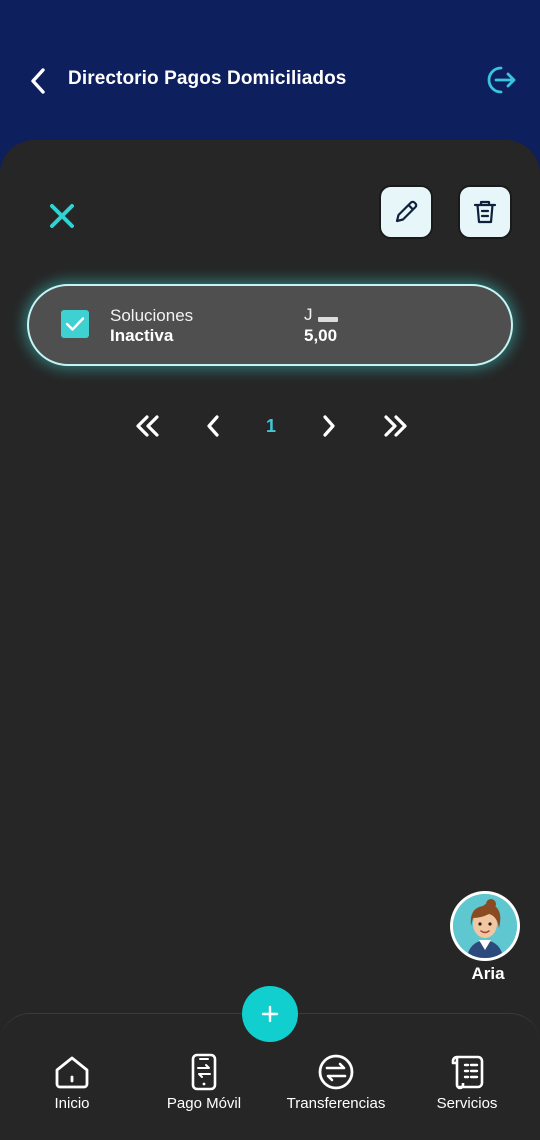 This screenshot has height=1140, width=540. I want to click on double-chevron-right-icon, so click(395, 426).